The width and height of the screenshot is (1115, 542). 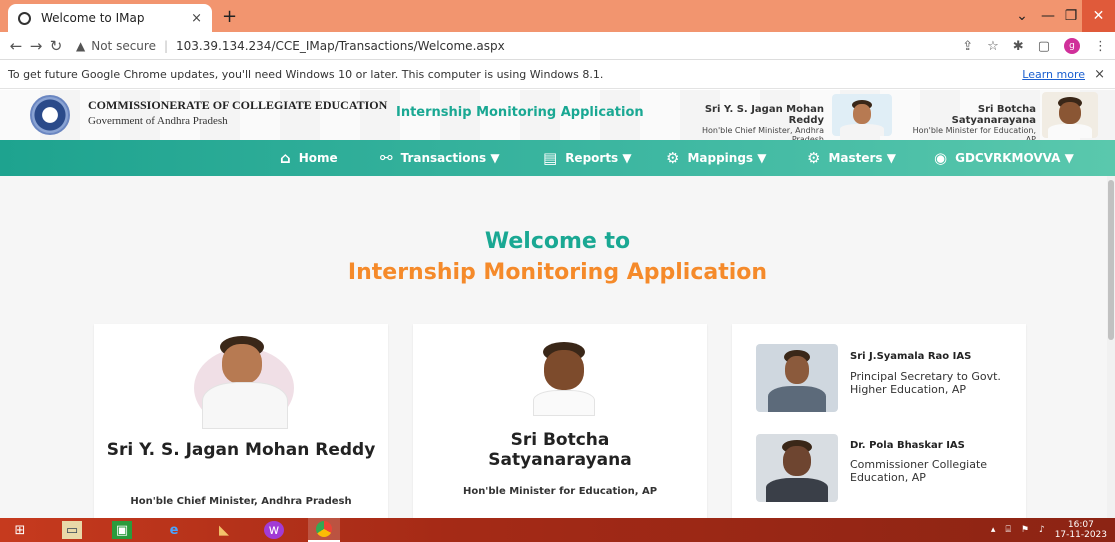 I want to click on tray-chevron-icon: ▴, so click(x=993, y=530).